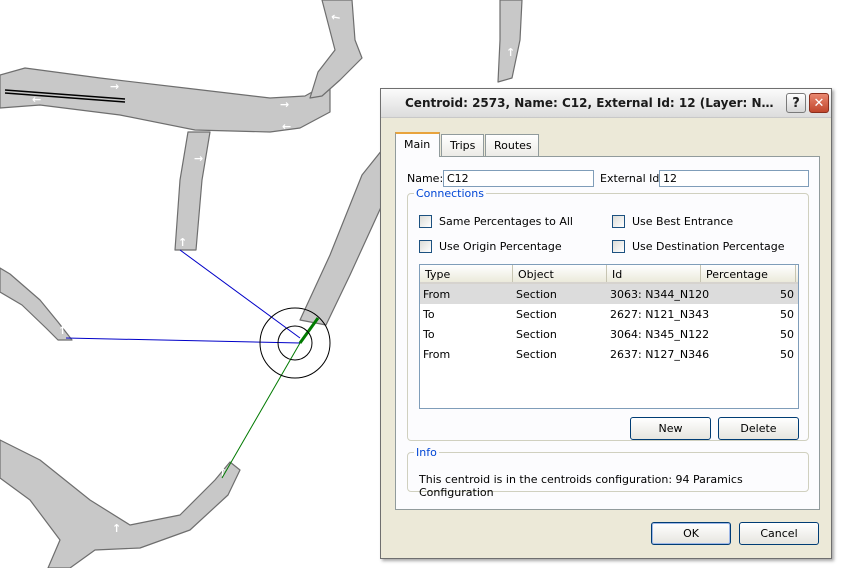 Image resolution: width=848 pixels, height=568 pixels. I want to click on delete-button: Delete, so click(758, 428).